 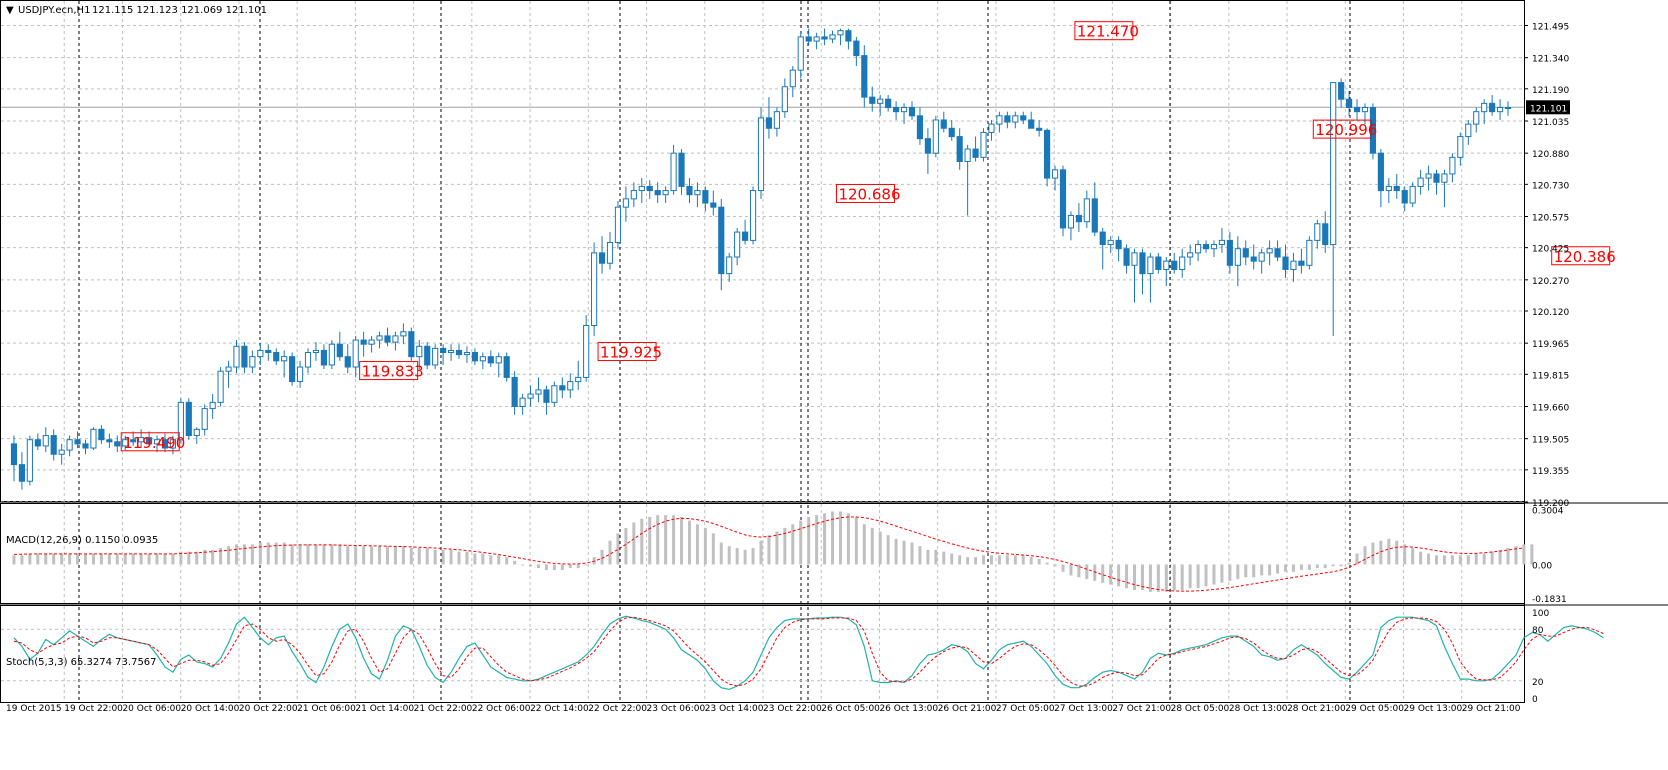 What do you see at coordinates (54, 10) in the screenshot?
I see `symbol-label: USDJPY.ecn,H1` at bounding box center [54, 10].